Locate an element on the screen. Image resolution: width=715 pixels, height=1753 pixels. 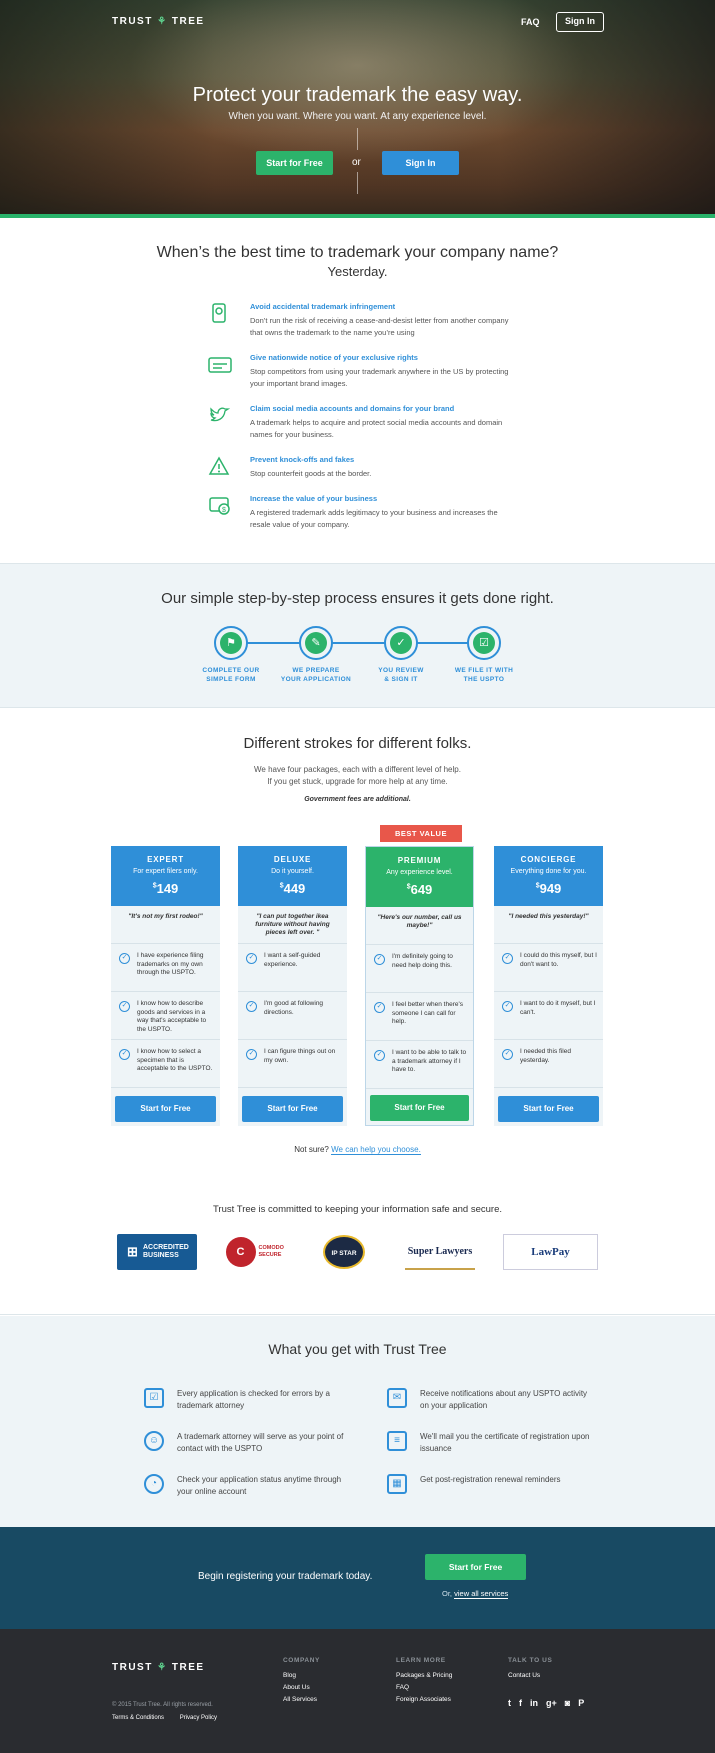
footer-link-contact: Contact Us is located at coordinates (530, 1675).